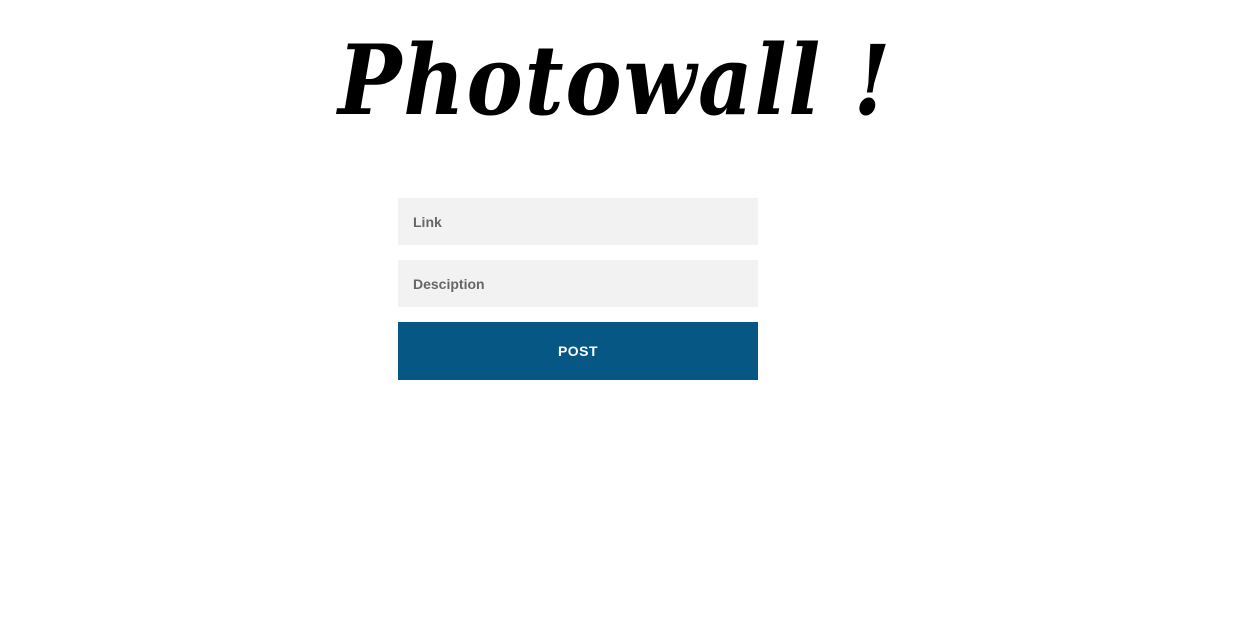  What do you see at coordinates (578, 283) in the screenshot?
I see `description-input` at bounding box center [578, 283].